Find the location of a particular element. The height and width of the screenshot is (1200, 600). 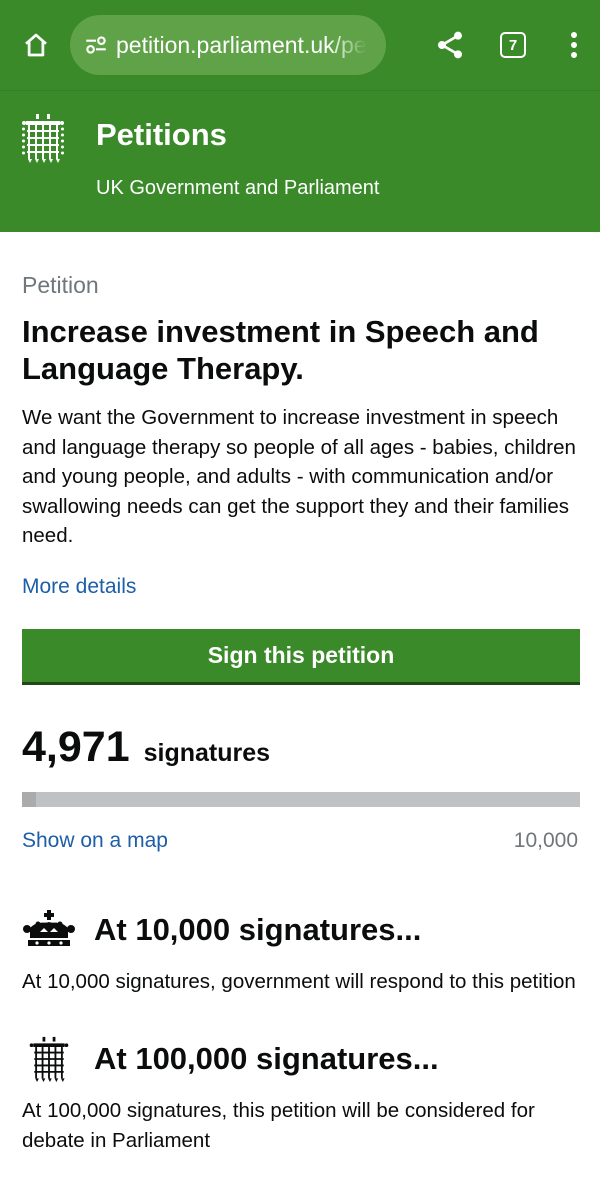

browser-toolbar: petition.parliament.uk/pe 7 is located at coordinates (300, 45).